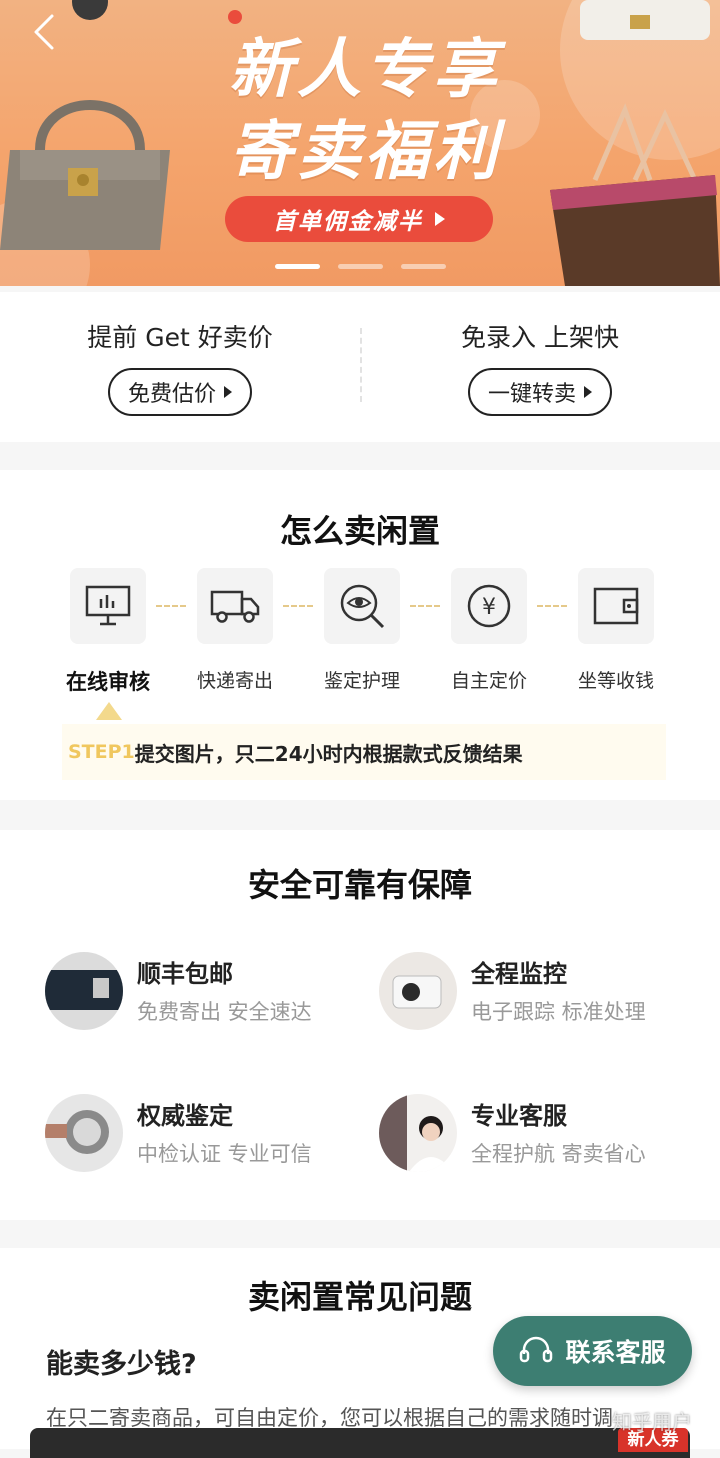 The height and width of the screenshot is (1458, 720). I want to click on contact-service-button: 联系客服, so click(592, 1351).